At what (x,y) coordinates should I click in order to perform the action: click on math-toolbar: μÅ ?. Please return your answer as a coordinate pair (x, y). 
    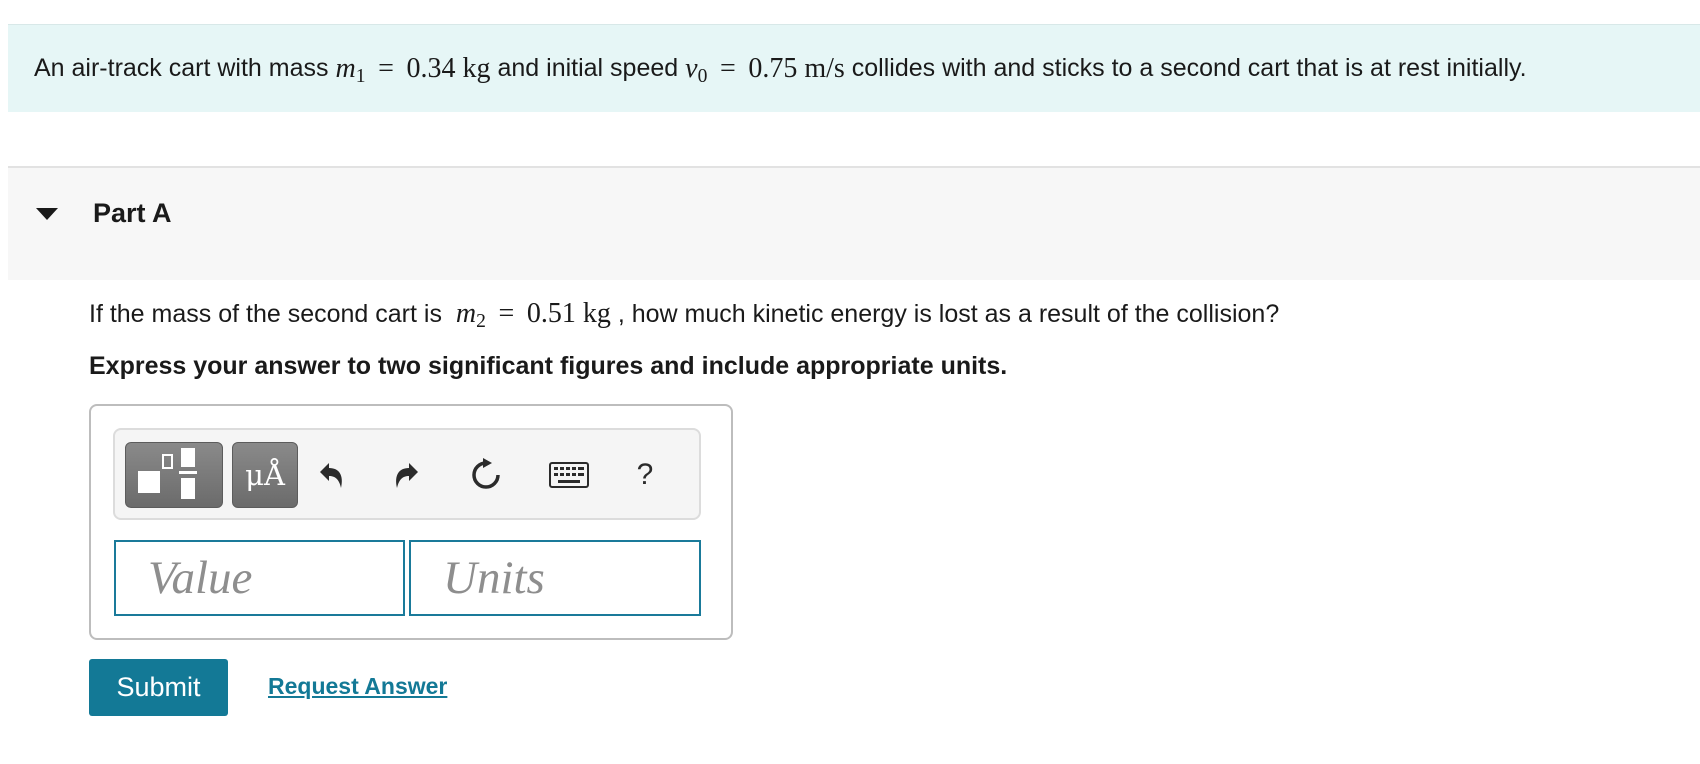
    Looking at the image, I should click on (407, 474).